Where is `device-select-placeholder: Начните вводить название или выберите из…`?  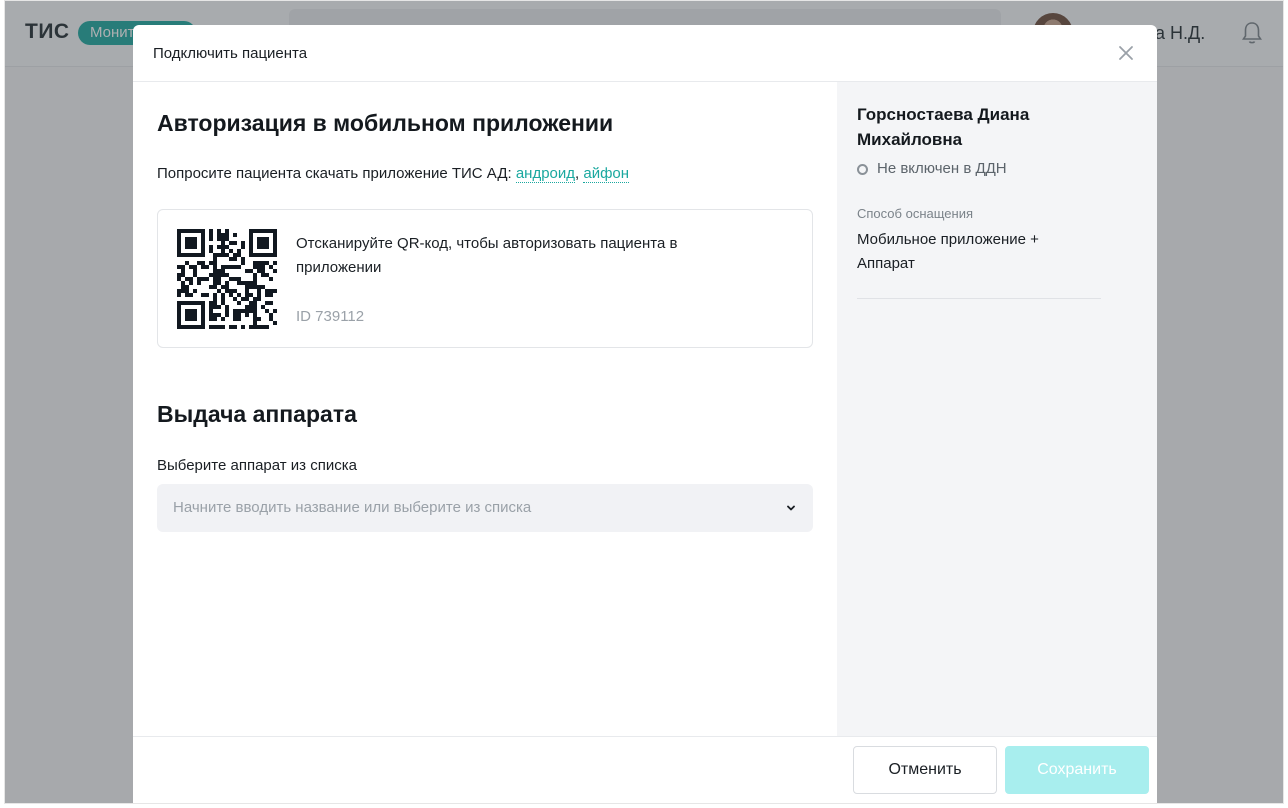 device-select-placeholder: Начните вводить название или выберите из… is located at coordinates (352, 507).